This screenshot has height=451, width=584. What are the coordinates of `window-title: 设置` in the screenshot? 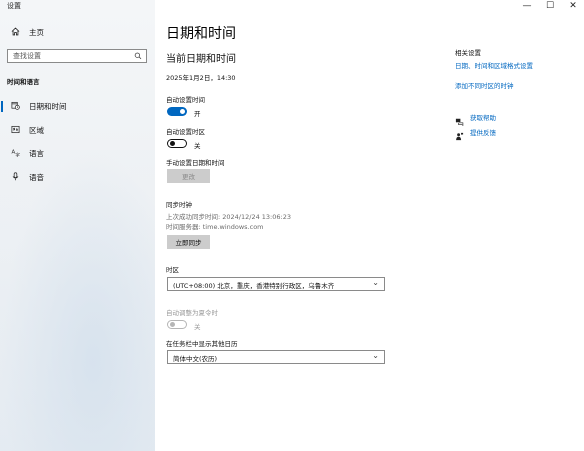 It's located at (14, 6).